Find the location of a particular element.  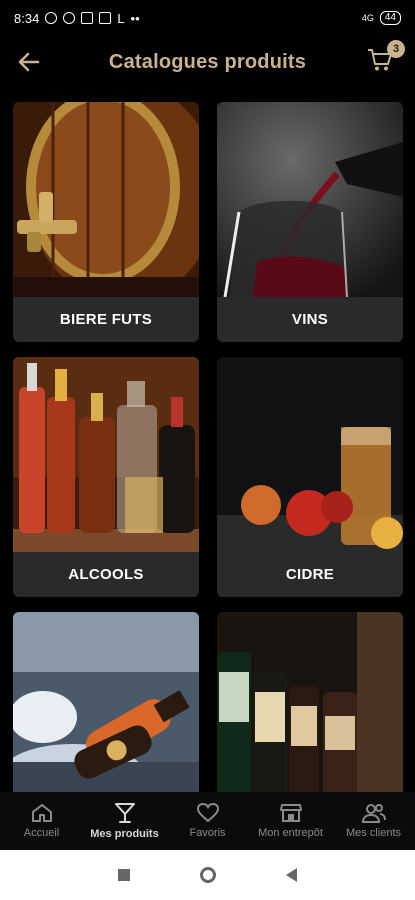

catalog-card-label: BIERE FUTS is located at coordinates (106, 319).